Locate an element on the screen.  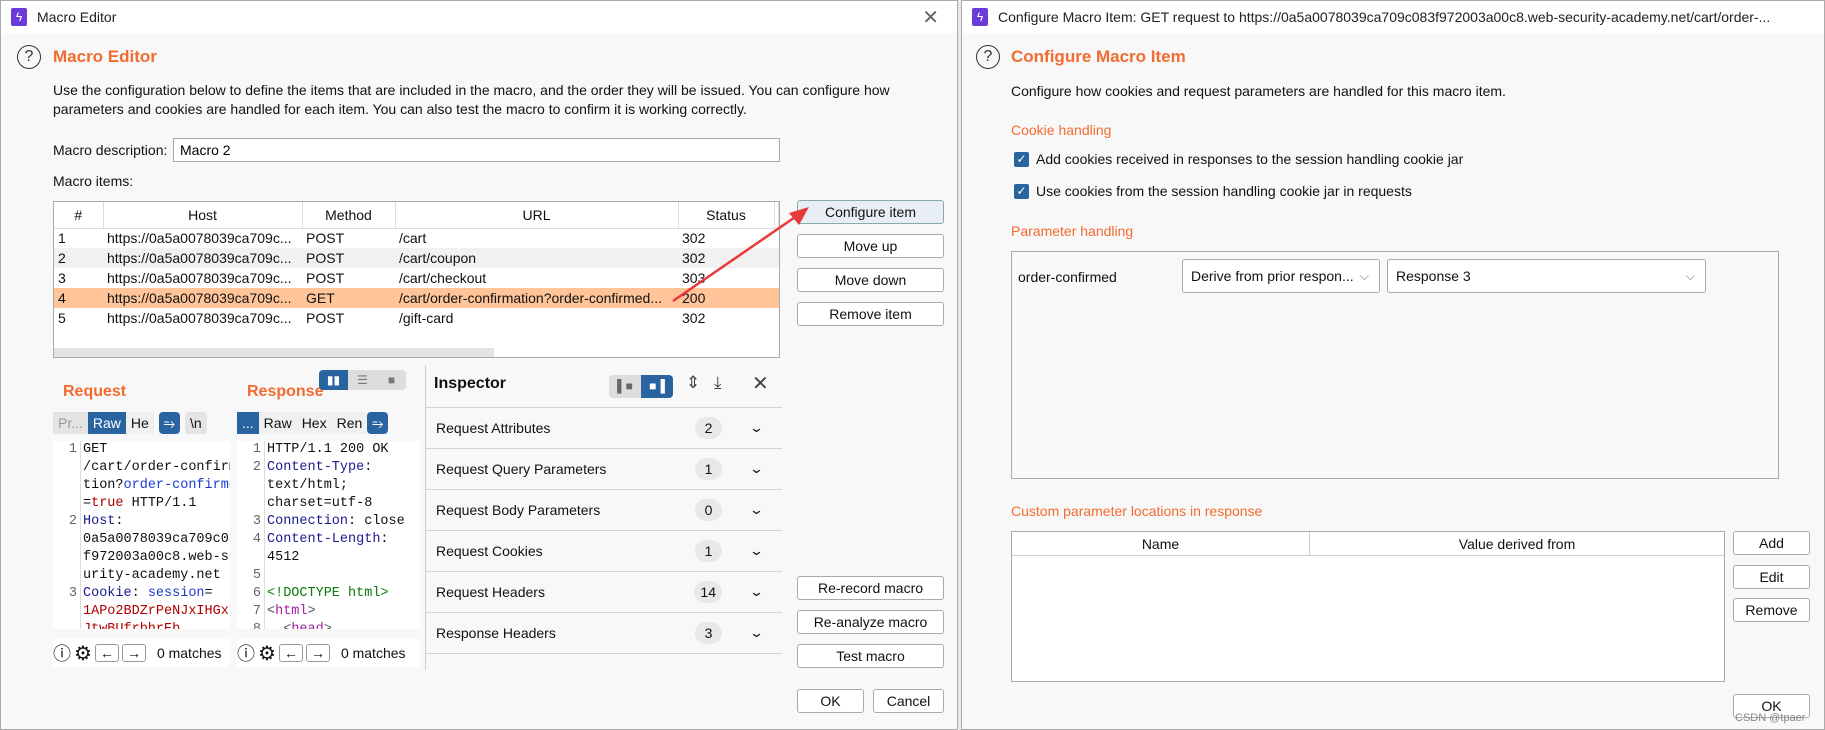
parameter-handling-heading: Parameter handling is located at coordinates (1072, 231).